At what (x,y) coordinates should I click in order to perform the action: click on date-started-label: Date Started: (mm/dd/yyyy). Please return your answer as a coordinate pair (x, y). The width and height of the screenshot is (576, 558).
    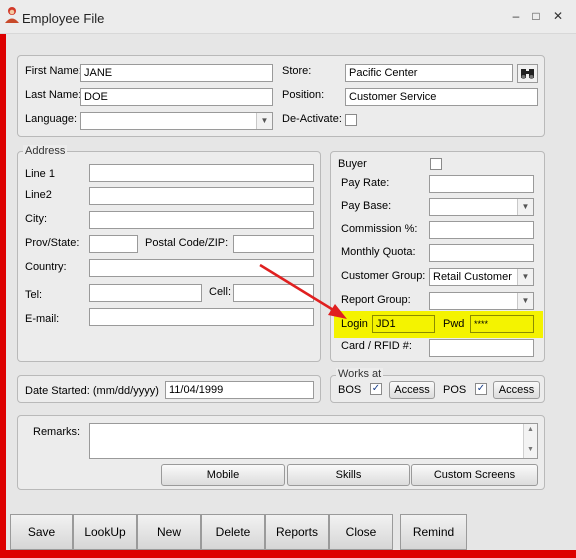
    Looking at the image, I should click on (92, 391).